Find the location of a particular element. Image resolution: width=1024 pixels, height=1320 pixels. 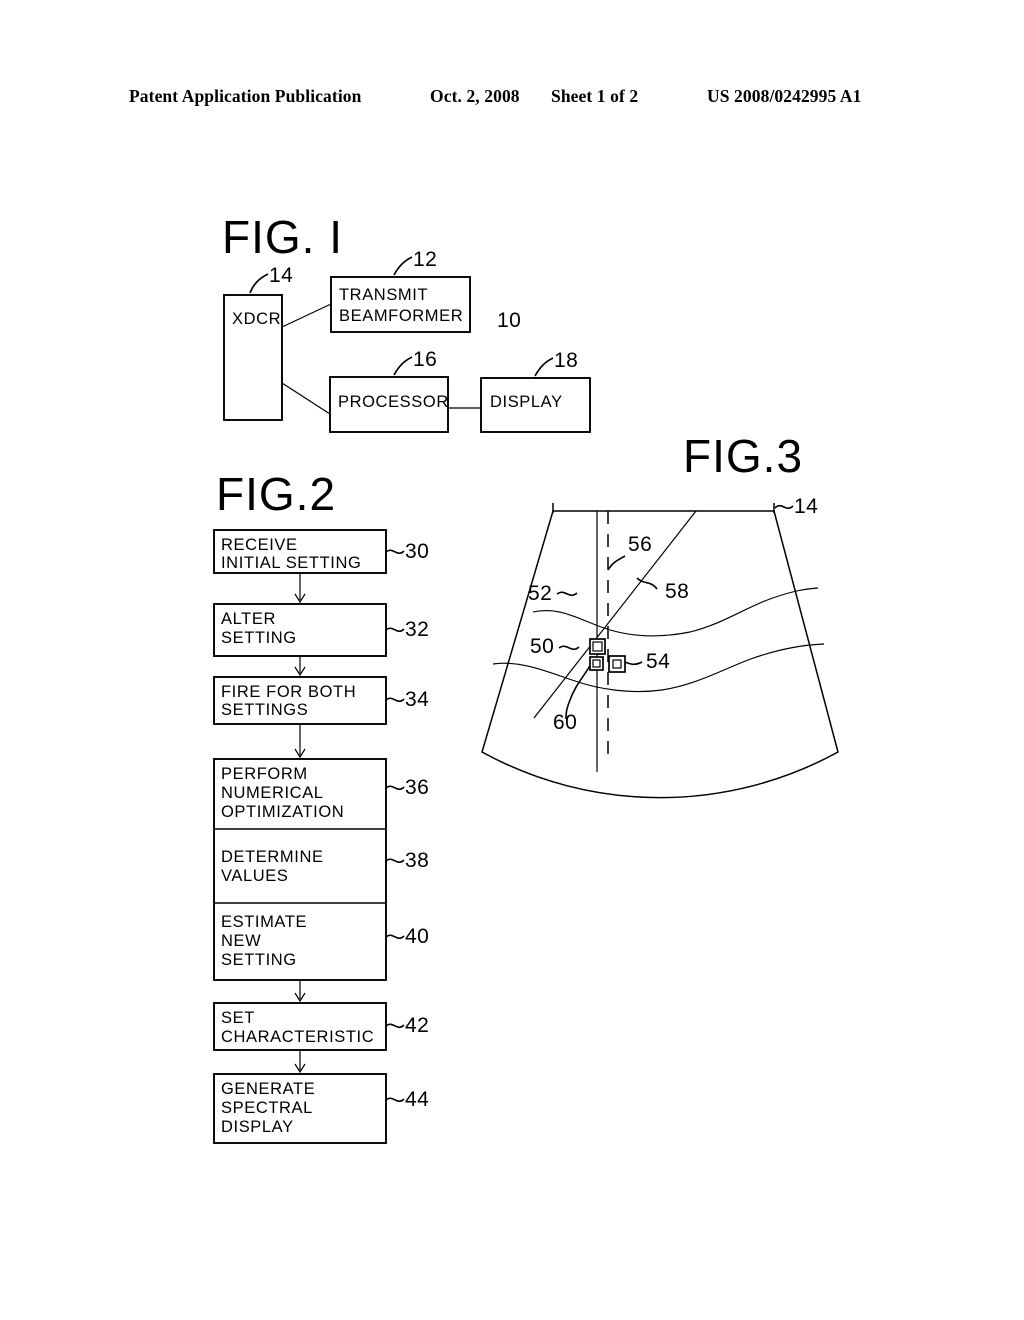

flow-step-42-line-1: SET is located at coordinates (238, 1018).